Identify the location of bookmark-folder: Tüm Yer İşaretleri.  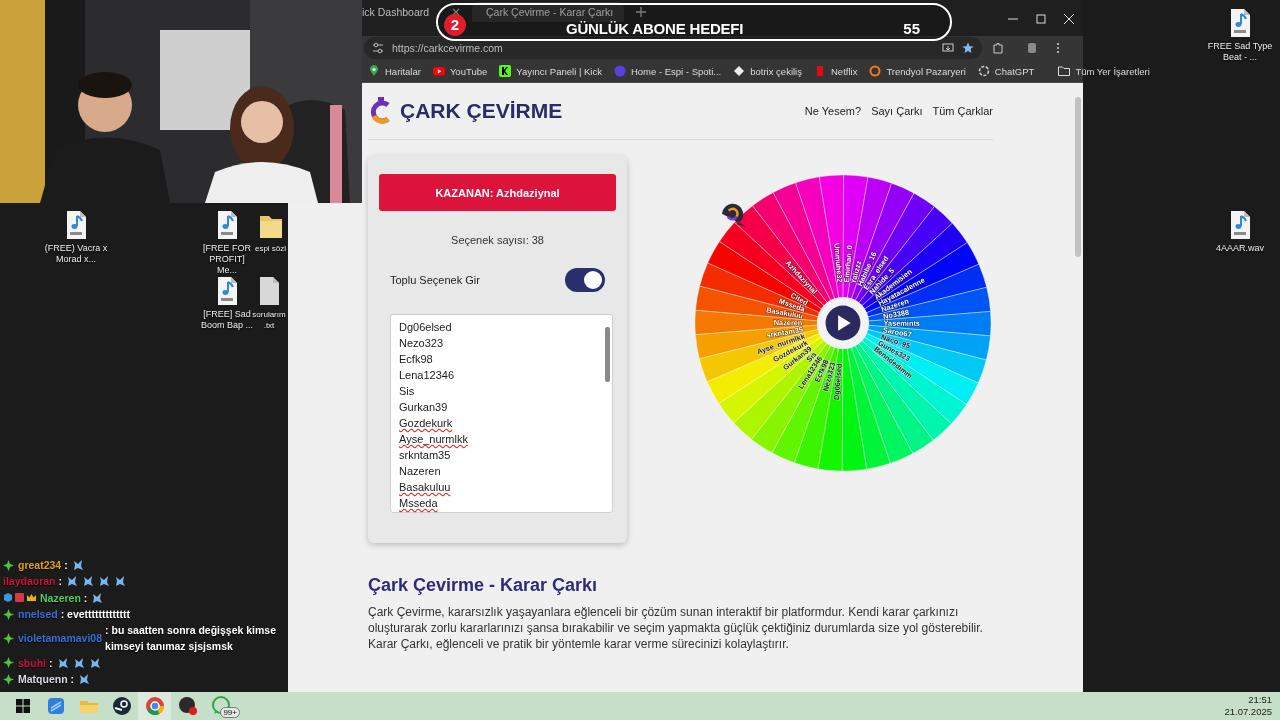
(1104, 71).